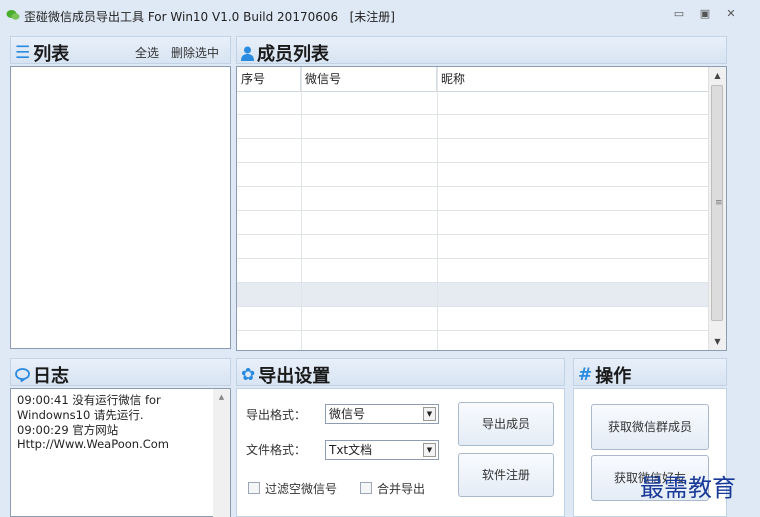 Image resolution: width=760 pixels, height=517 pixels. I want to click on filter-empty-checkbox, so click(254, 488).